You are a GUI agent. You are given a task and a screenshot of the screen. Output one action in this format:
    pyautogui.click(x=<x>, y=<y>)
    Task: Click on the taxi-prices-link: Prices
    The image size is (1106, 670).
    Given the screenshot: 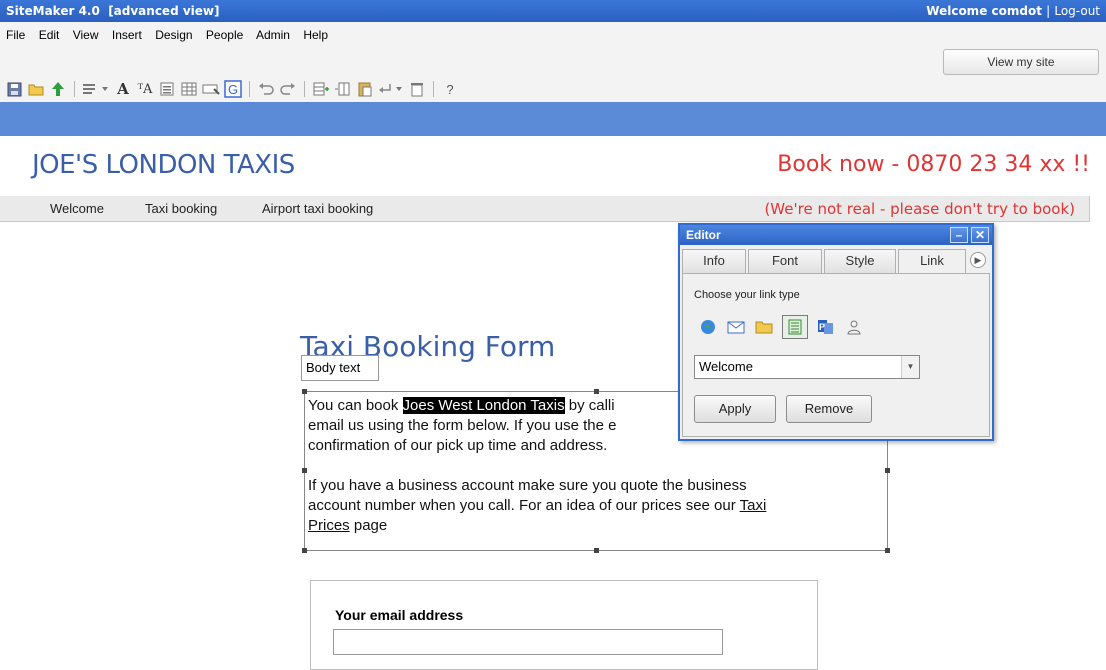 What is the action you would take?
    pyautogui.click(x=329, y=525)
    